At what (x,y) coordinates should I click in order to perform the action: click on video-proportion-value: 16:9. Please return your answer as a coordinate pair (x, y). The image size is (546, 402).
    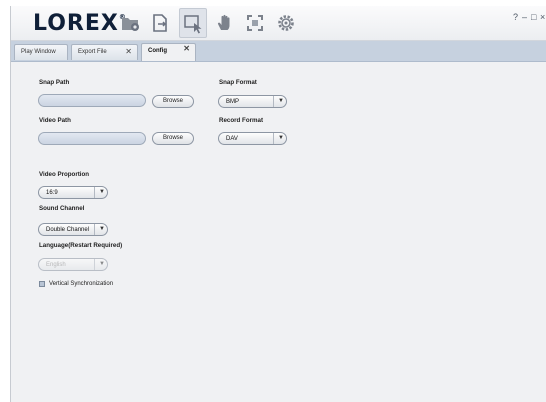
    Looking at the image, I should click on (52, 193).